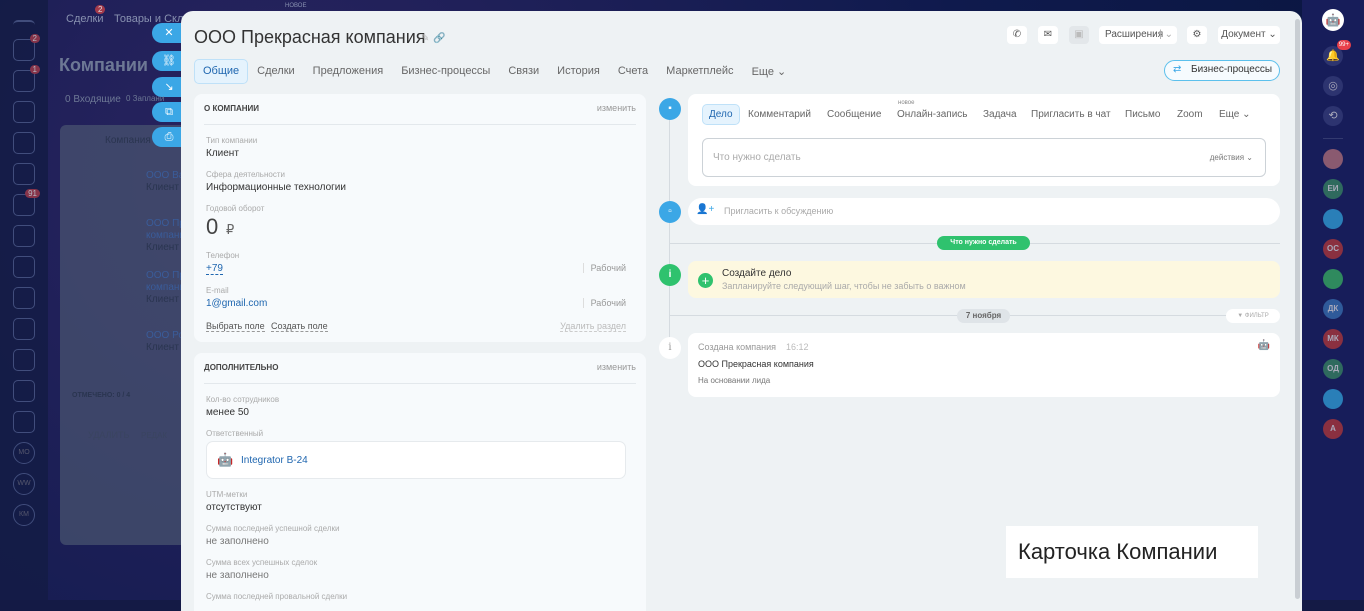 This screenshot has width=1364, height=611. I want to click on collapse-icon: ↘, so click(169, 87).